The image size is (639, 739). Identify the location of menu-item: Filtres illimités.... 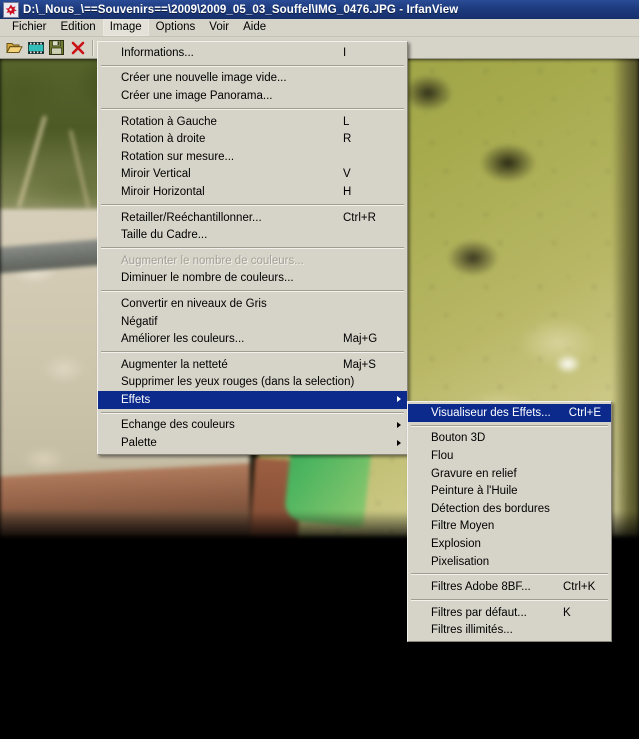
(509, 631).